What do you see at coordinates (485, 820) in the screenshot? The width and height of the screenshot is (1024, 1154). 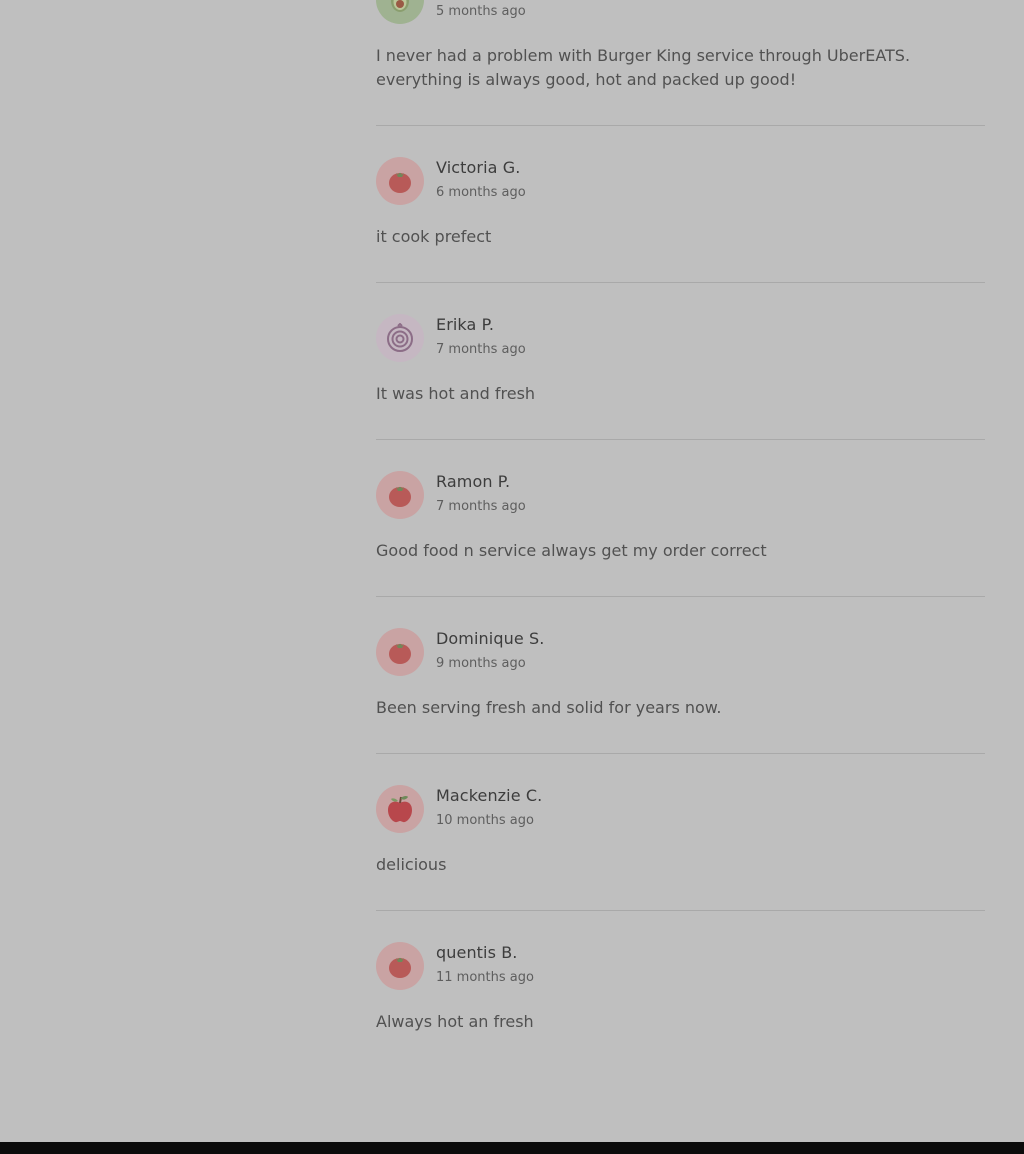 I see `review-date: 10 months ago` at bounding box center [485, 820].